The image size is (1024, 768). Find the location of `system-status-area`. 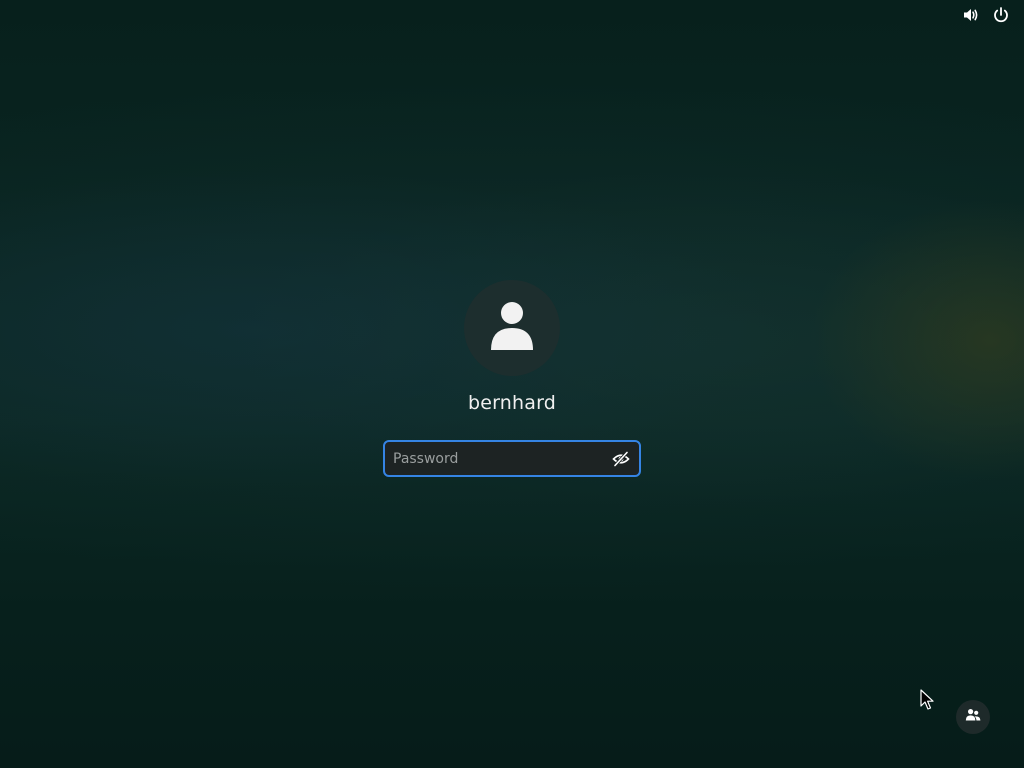

system-status-area is located at coordinates (986, 15).